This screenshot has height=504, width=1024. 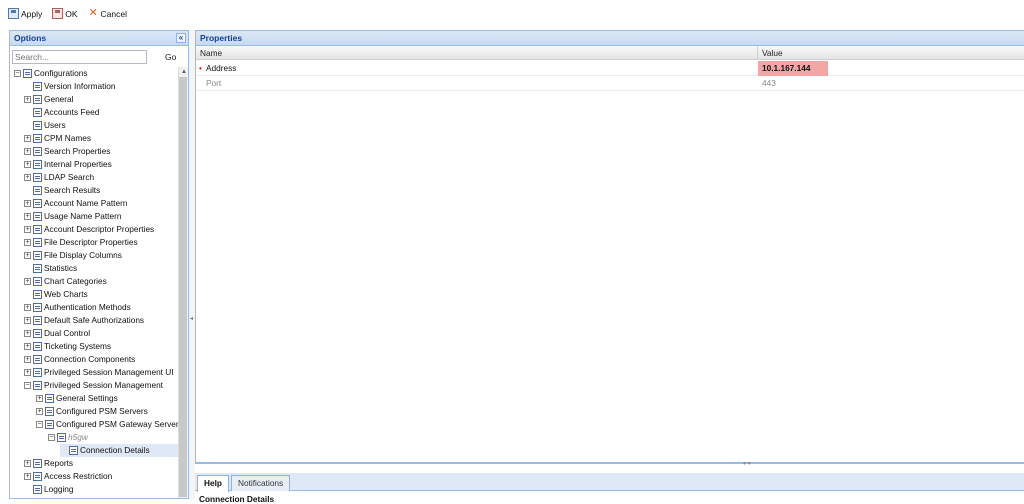 I want to click on tree-item: Connection Details, so click(x=119, y=450).